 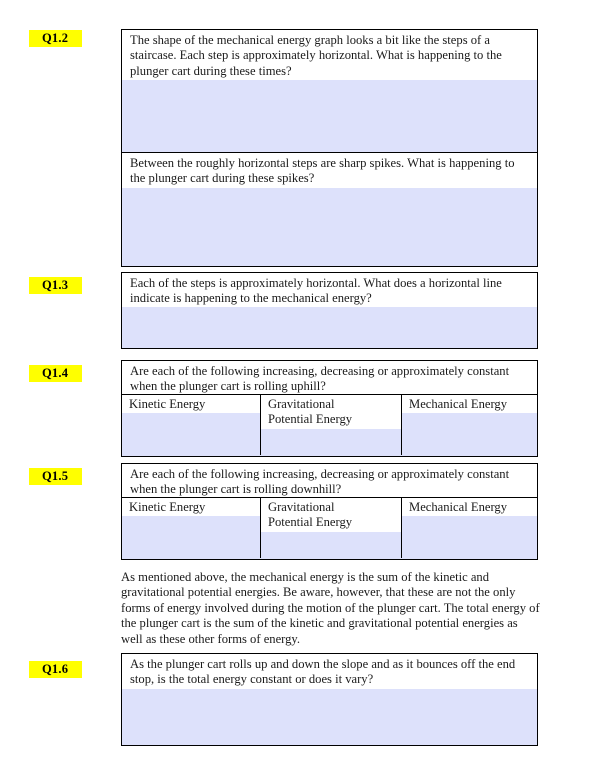 I want to click on table-cell-q1-4-gravitational: Gravitational Potential Energy, so click(x=330, y=425).